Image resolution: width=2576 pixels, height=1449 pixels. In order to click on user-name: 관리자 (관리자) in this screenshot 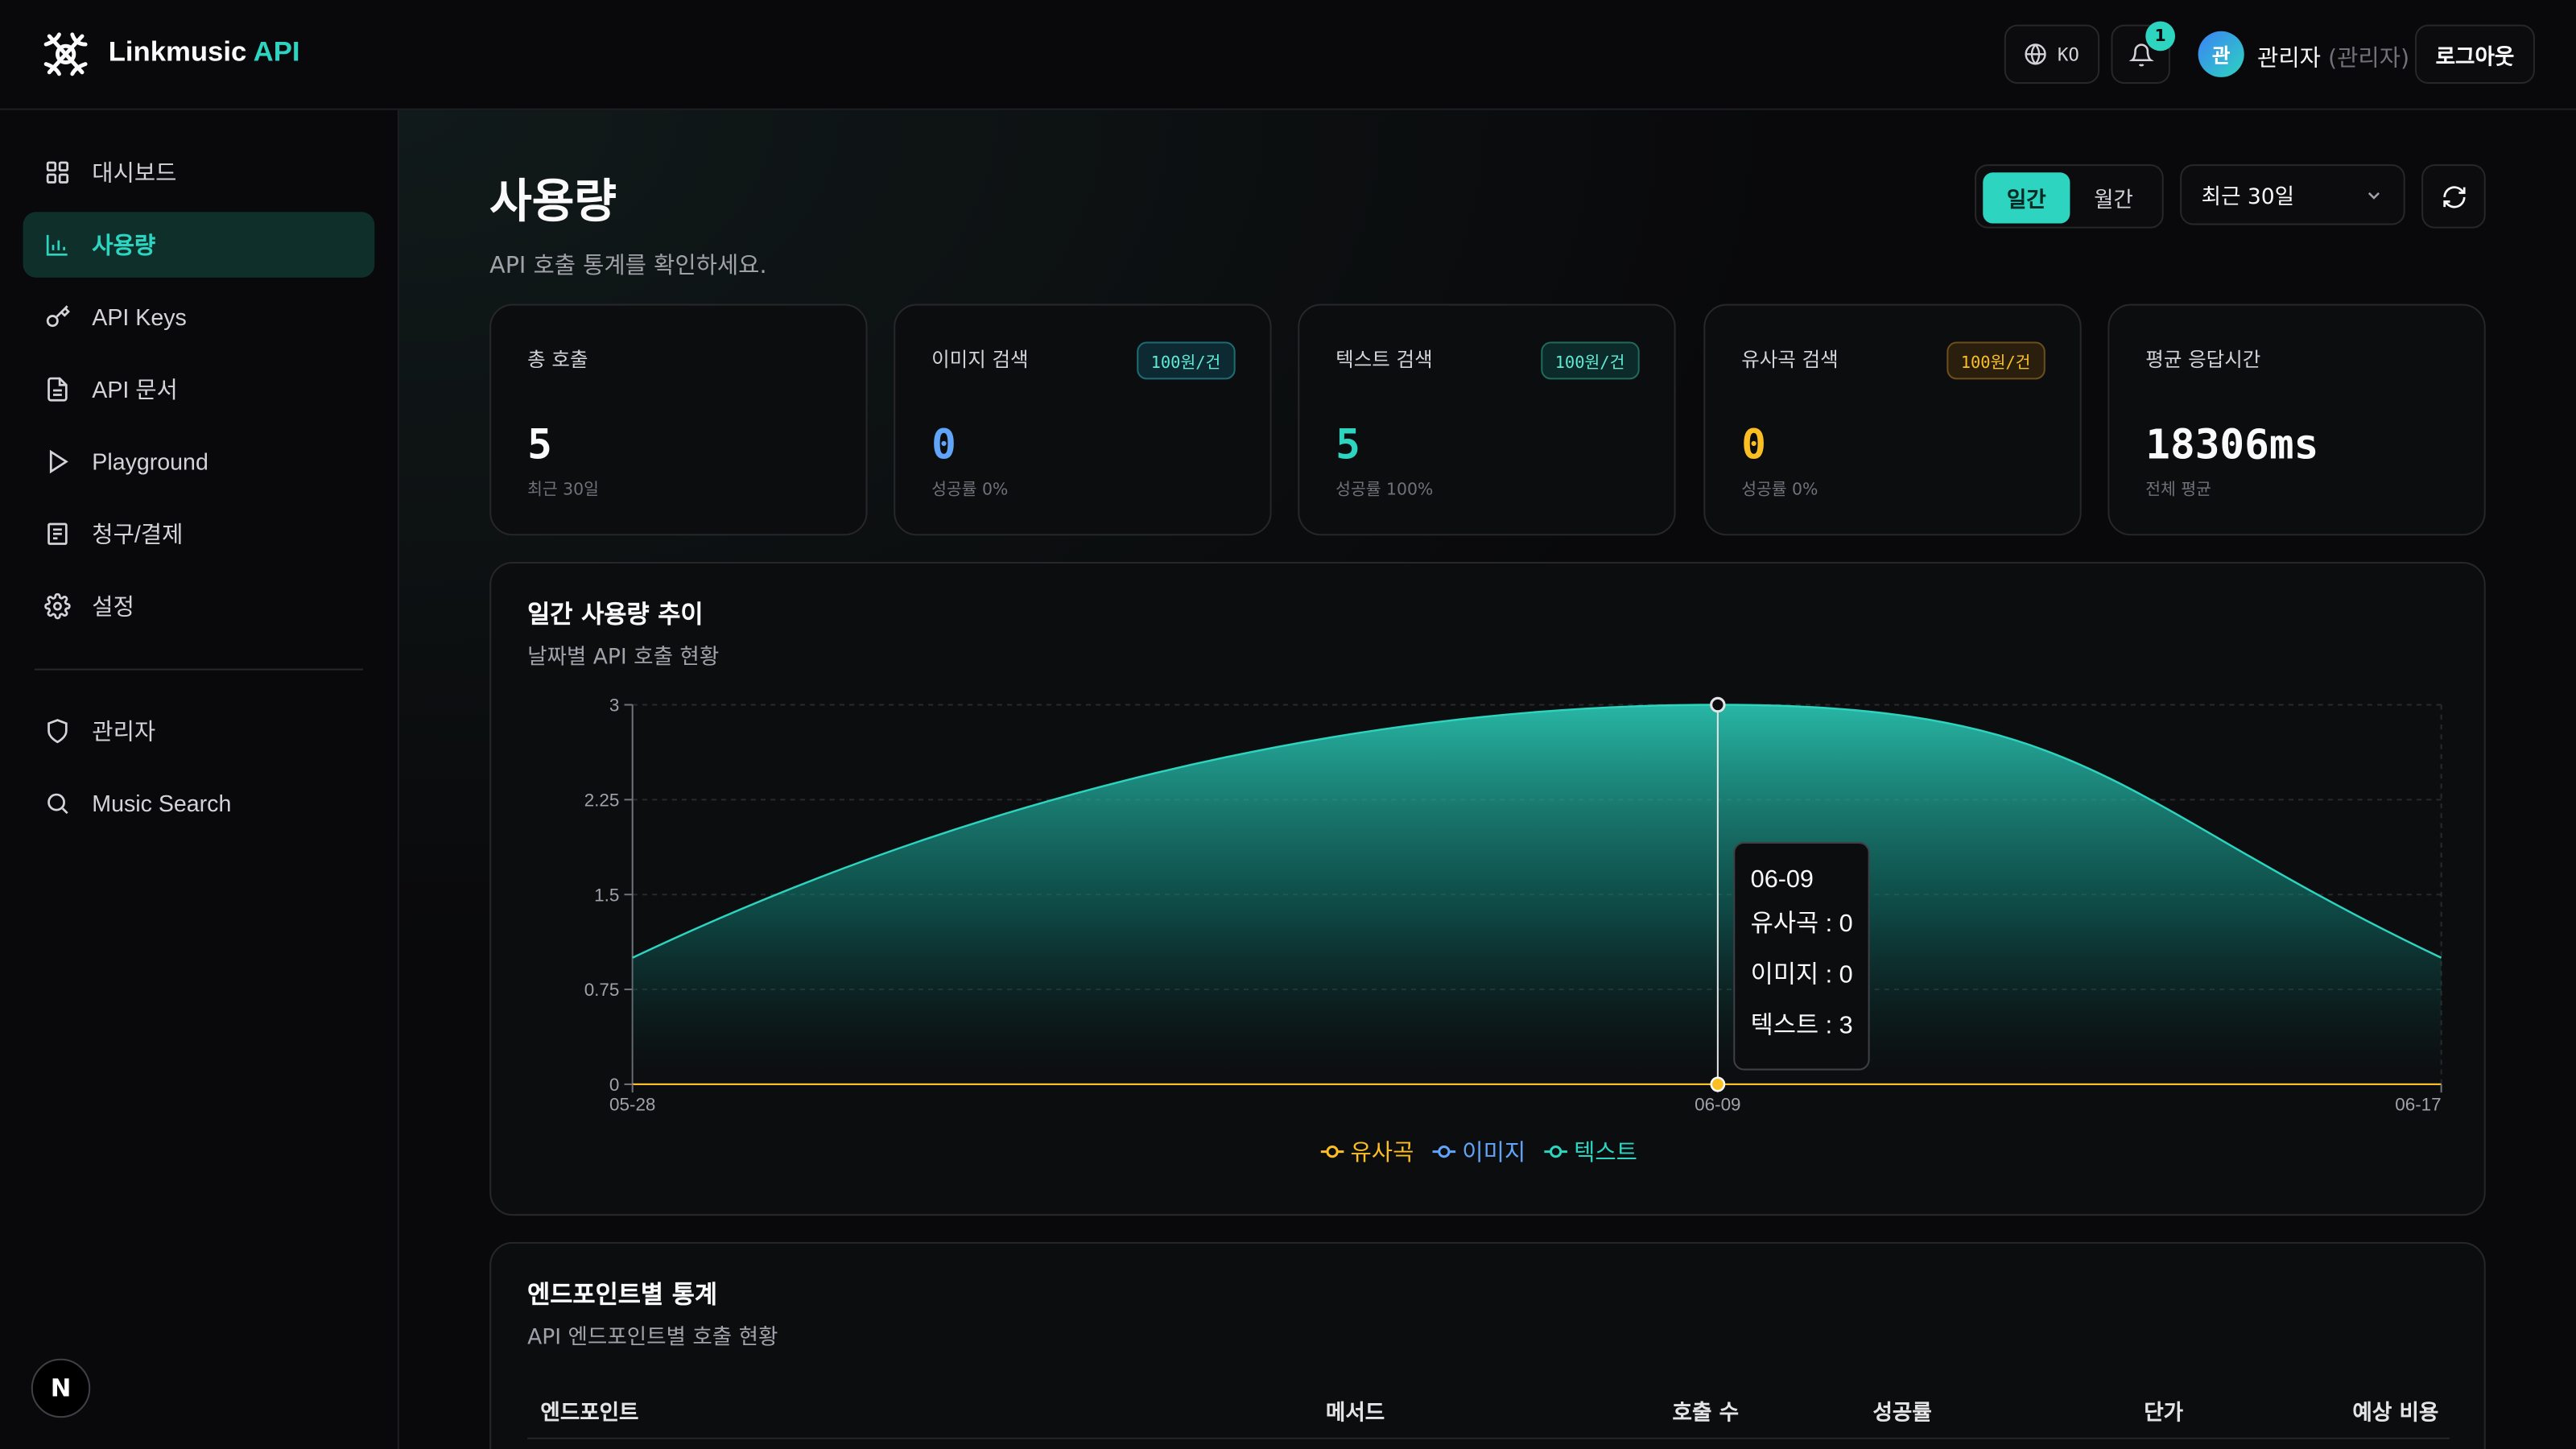, I will do `click(2333, 57)`.